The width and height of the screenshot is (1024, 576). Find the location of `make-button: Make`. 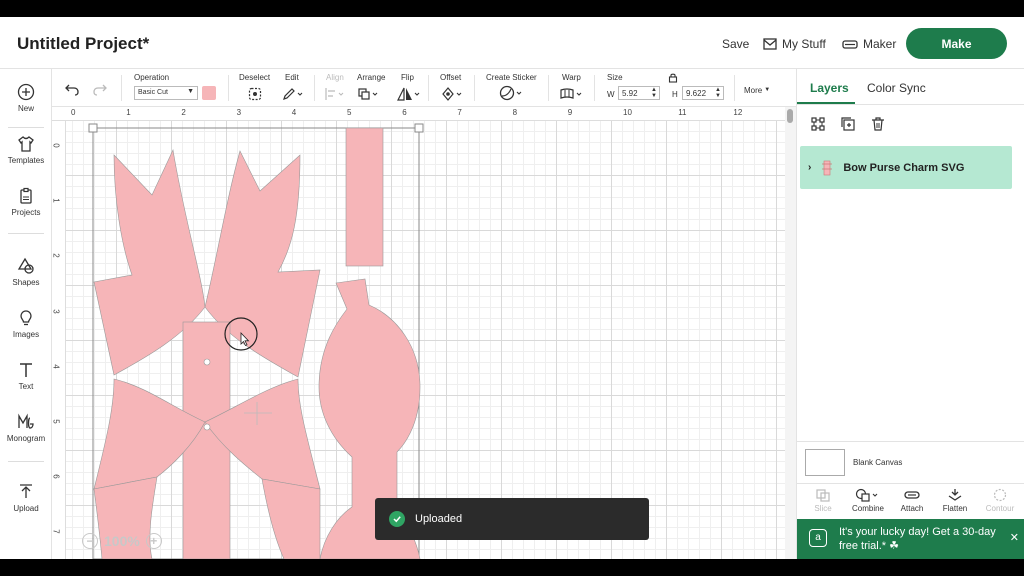

make-button: Make is located at coordinates (956, 43).